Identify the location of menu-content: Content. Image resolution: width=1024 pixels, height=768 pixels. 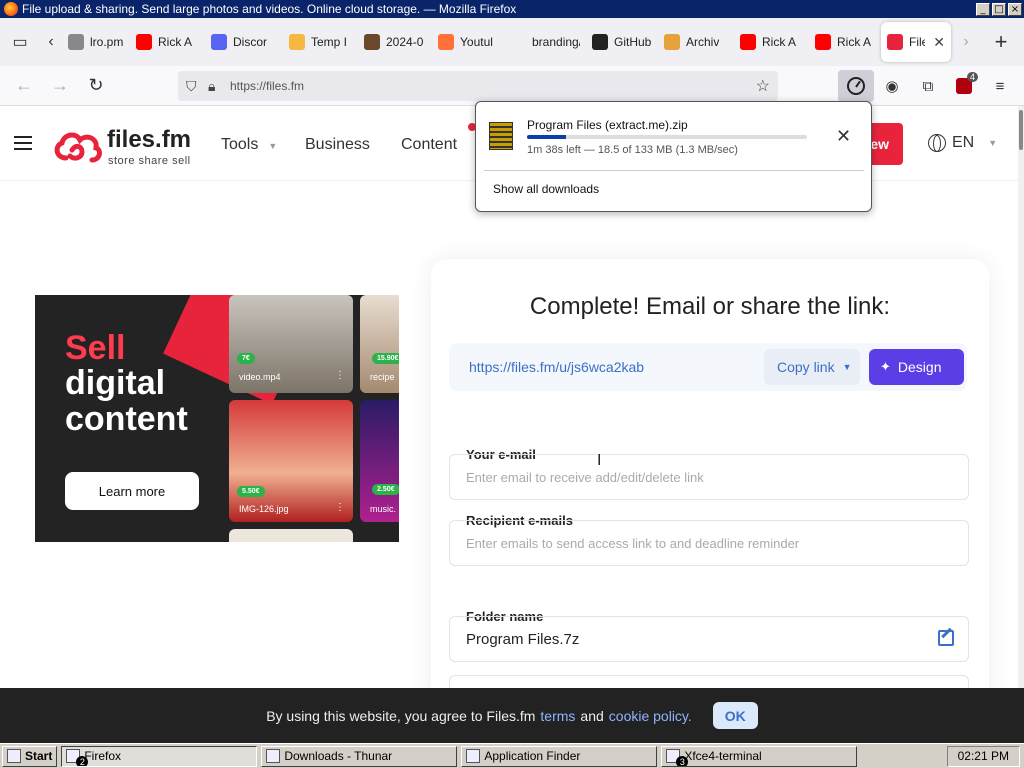
(429, 145).